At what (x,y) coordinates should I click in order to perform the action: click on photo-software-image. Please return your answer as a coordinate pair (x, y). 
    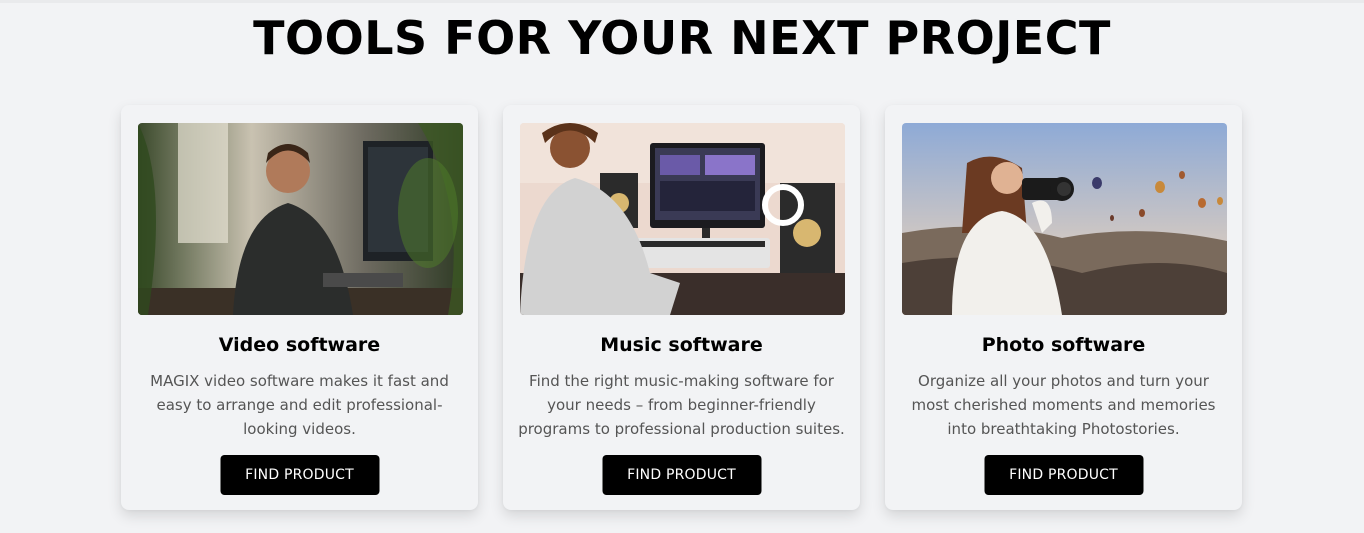
    Looking at the image, I should click on (1064, 219).